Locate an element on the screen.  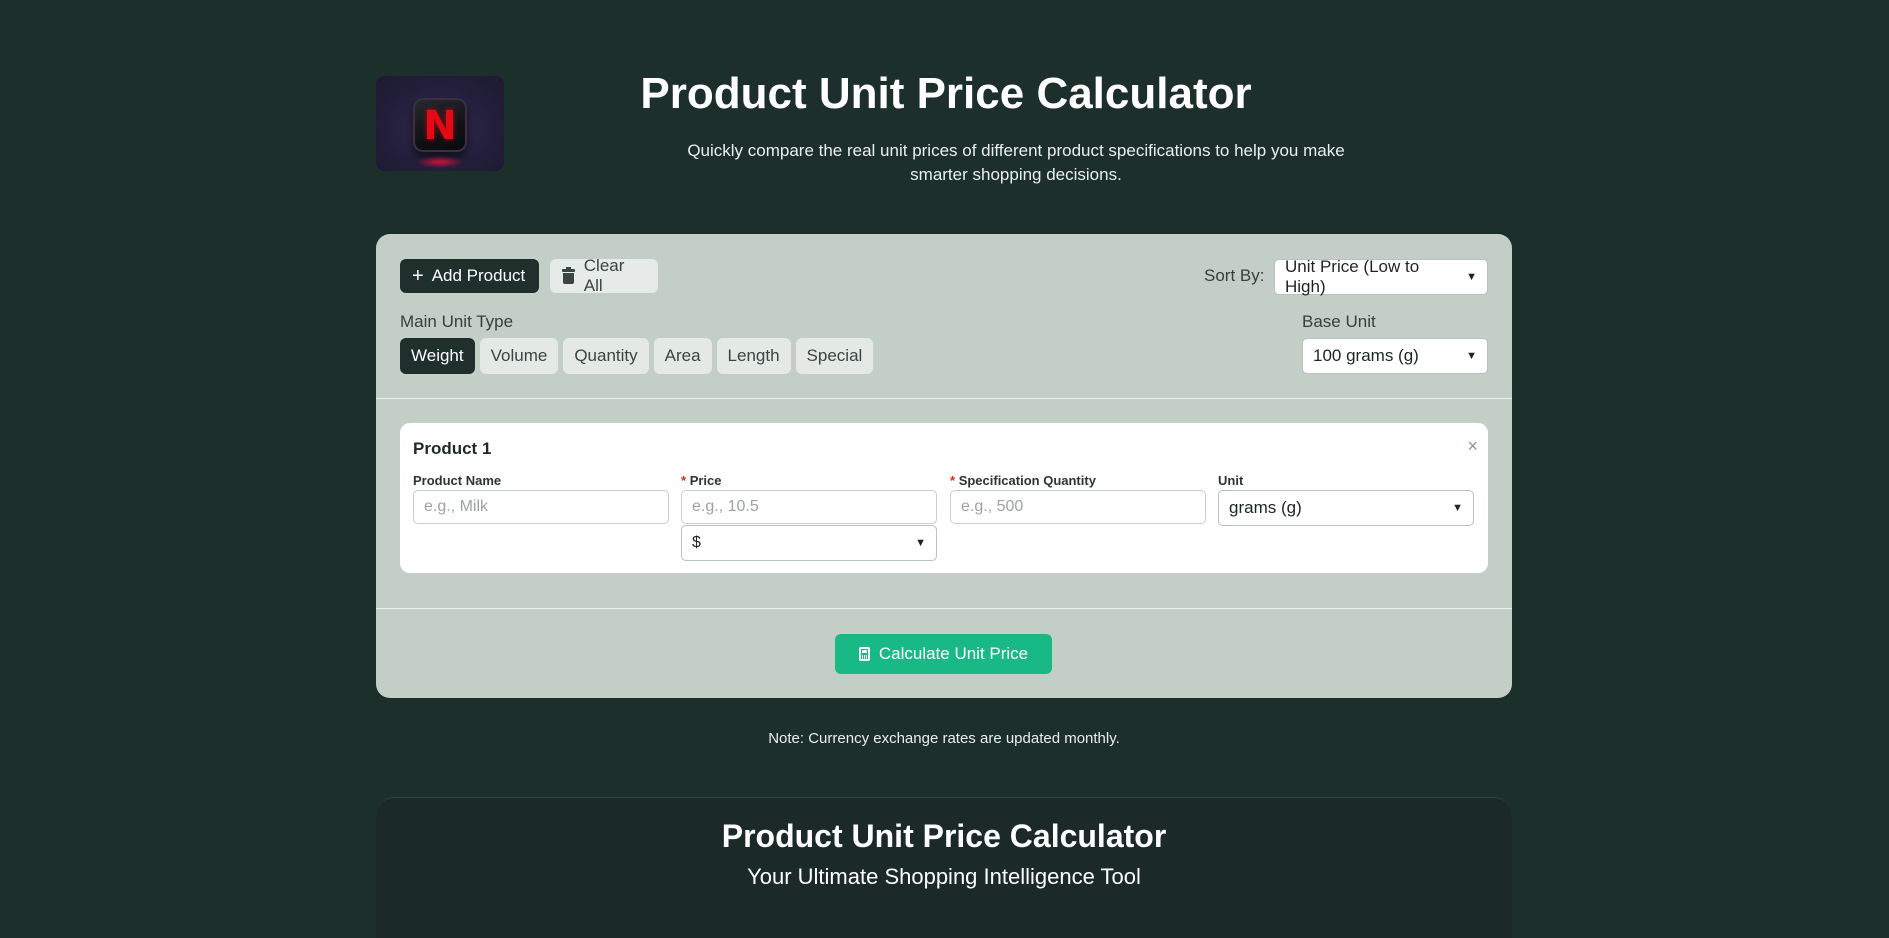
plus-icon: + is located at coordinates (418, 276).